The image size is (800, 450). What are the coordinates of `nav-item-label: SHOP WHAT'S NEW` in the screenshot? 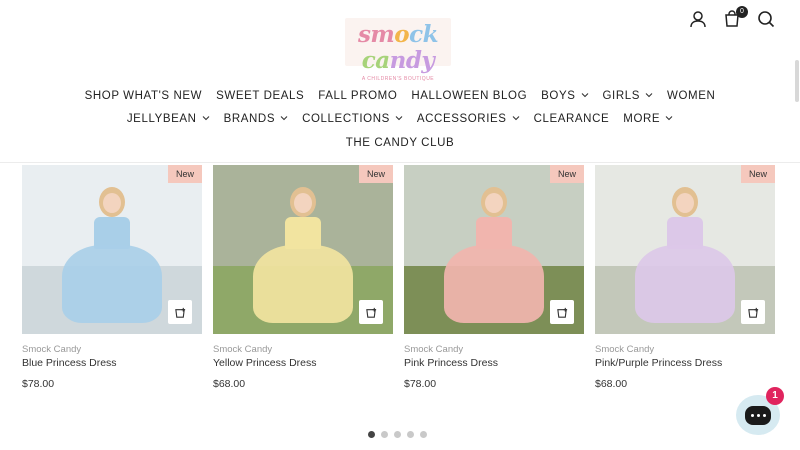 It's located at (143, 96).